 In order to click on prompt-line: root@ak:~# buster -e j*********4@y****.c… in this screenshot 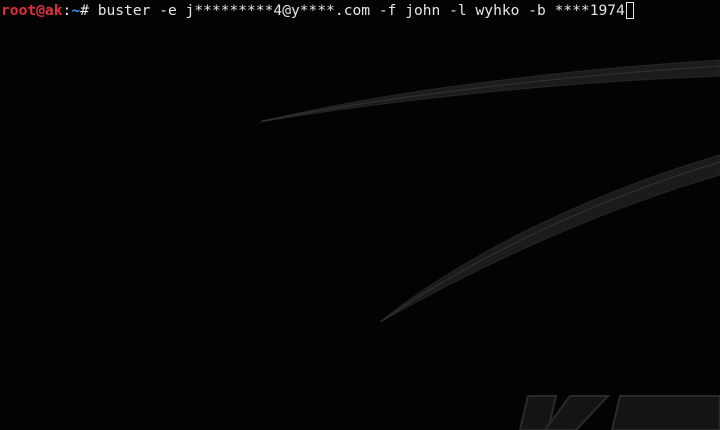, I will do `click(317, 11)`.